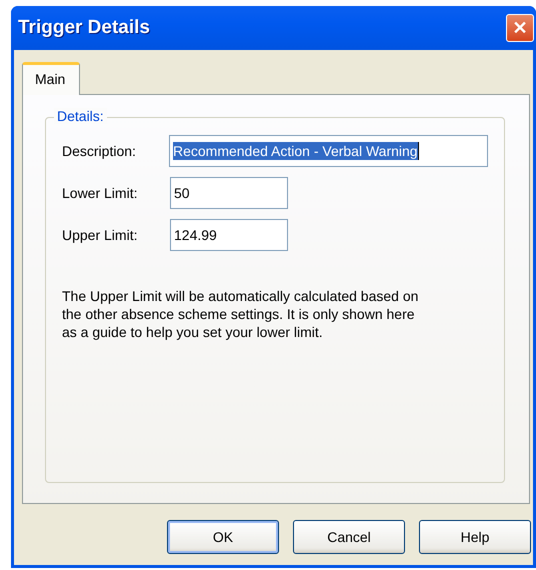 The image size is (536, 570). Describe the element at coordinates (84, 28) in the screenshot. I see `window-title: Trigger Details` at that location.